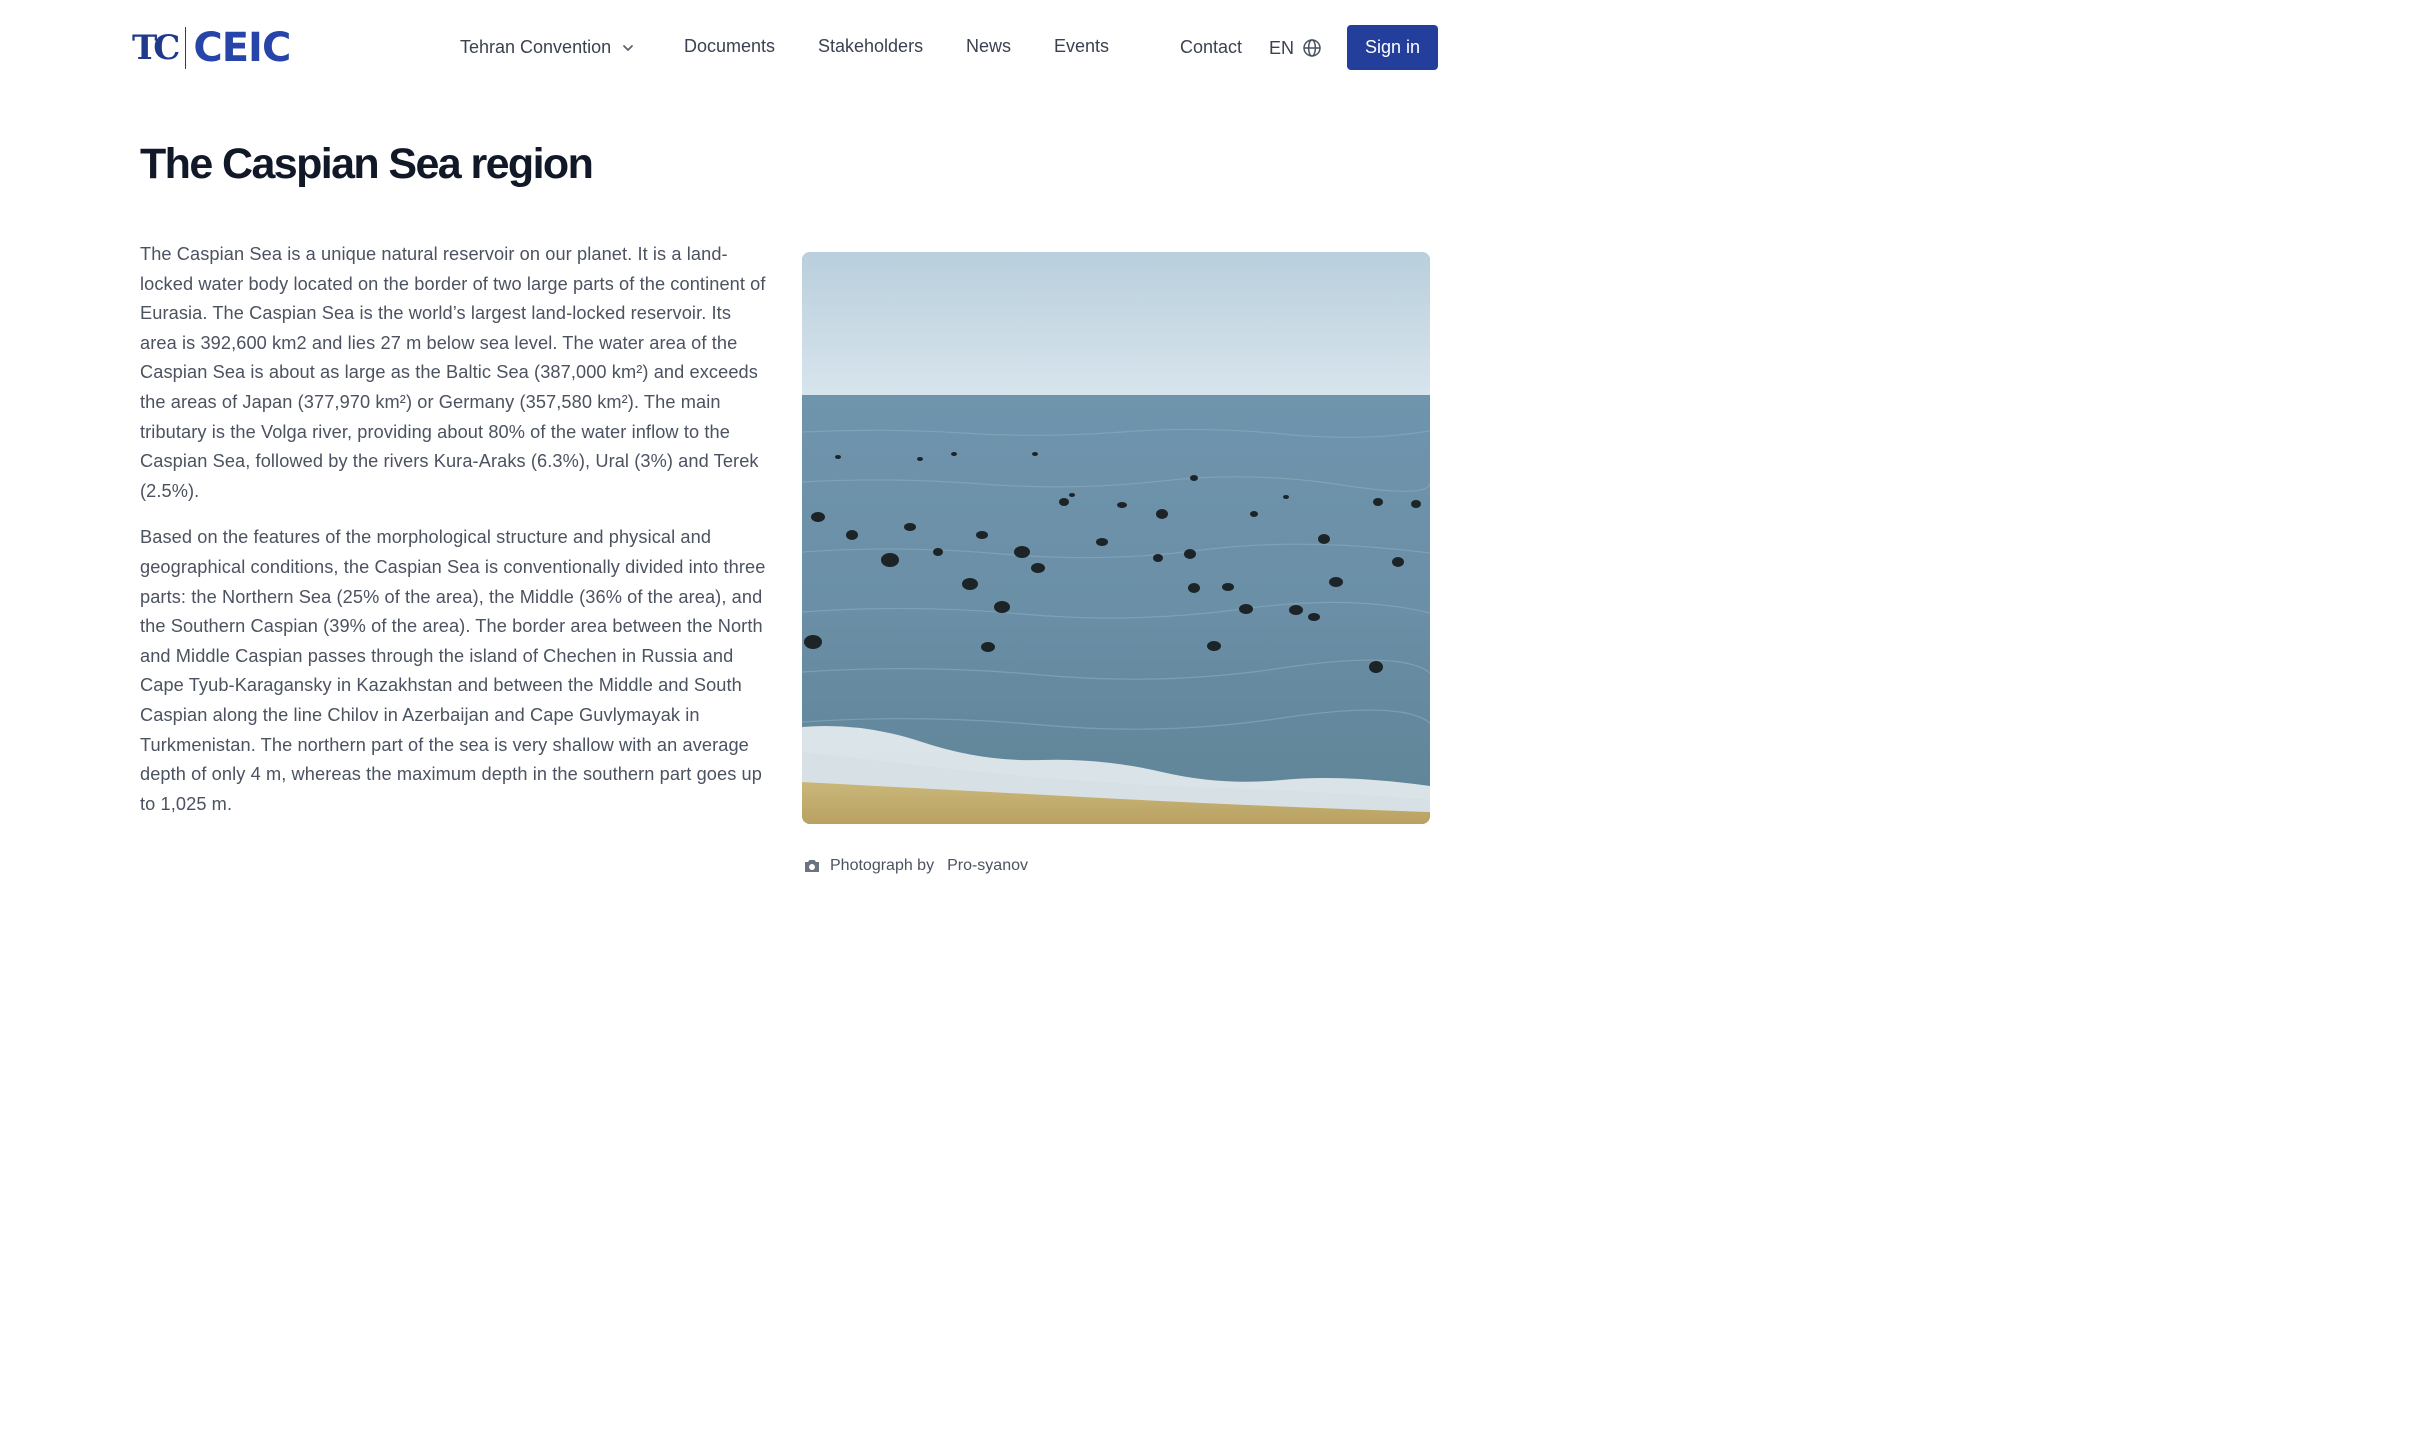  Describe the element at coordinates (367, 164) in the screenshot. I see `page-title: The Caspian Sea region` at that location.